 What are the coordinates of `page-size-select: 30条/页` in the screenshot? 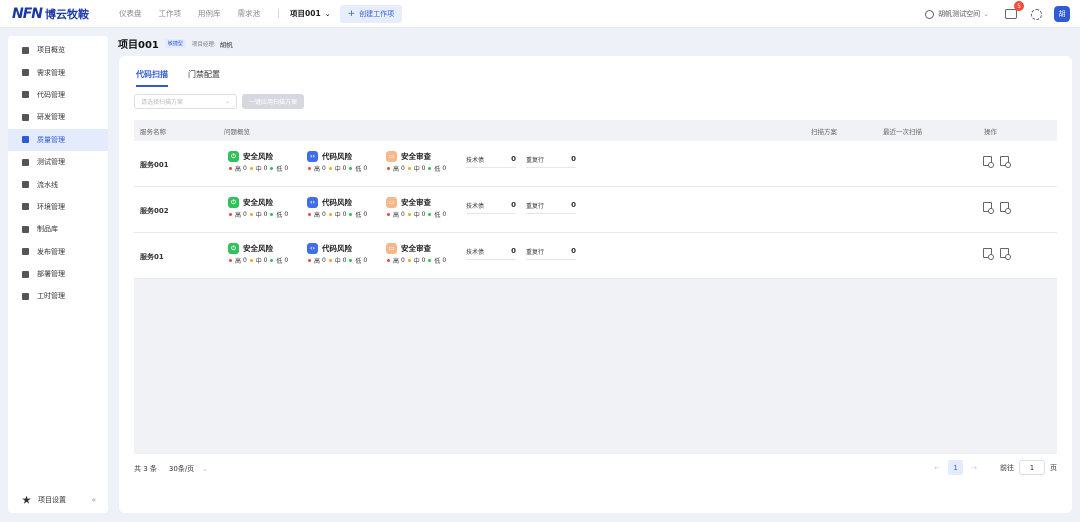 It's located at (181, 469).